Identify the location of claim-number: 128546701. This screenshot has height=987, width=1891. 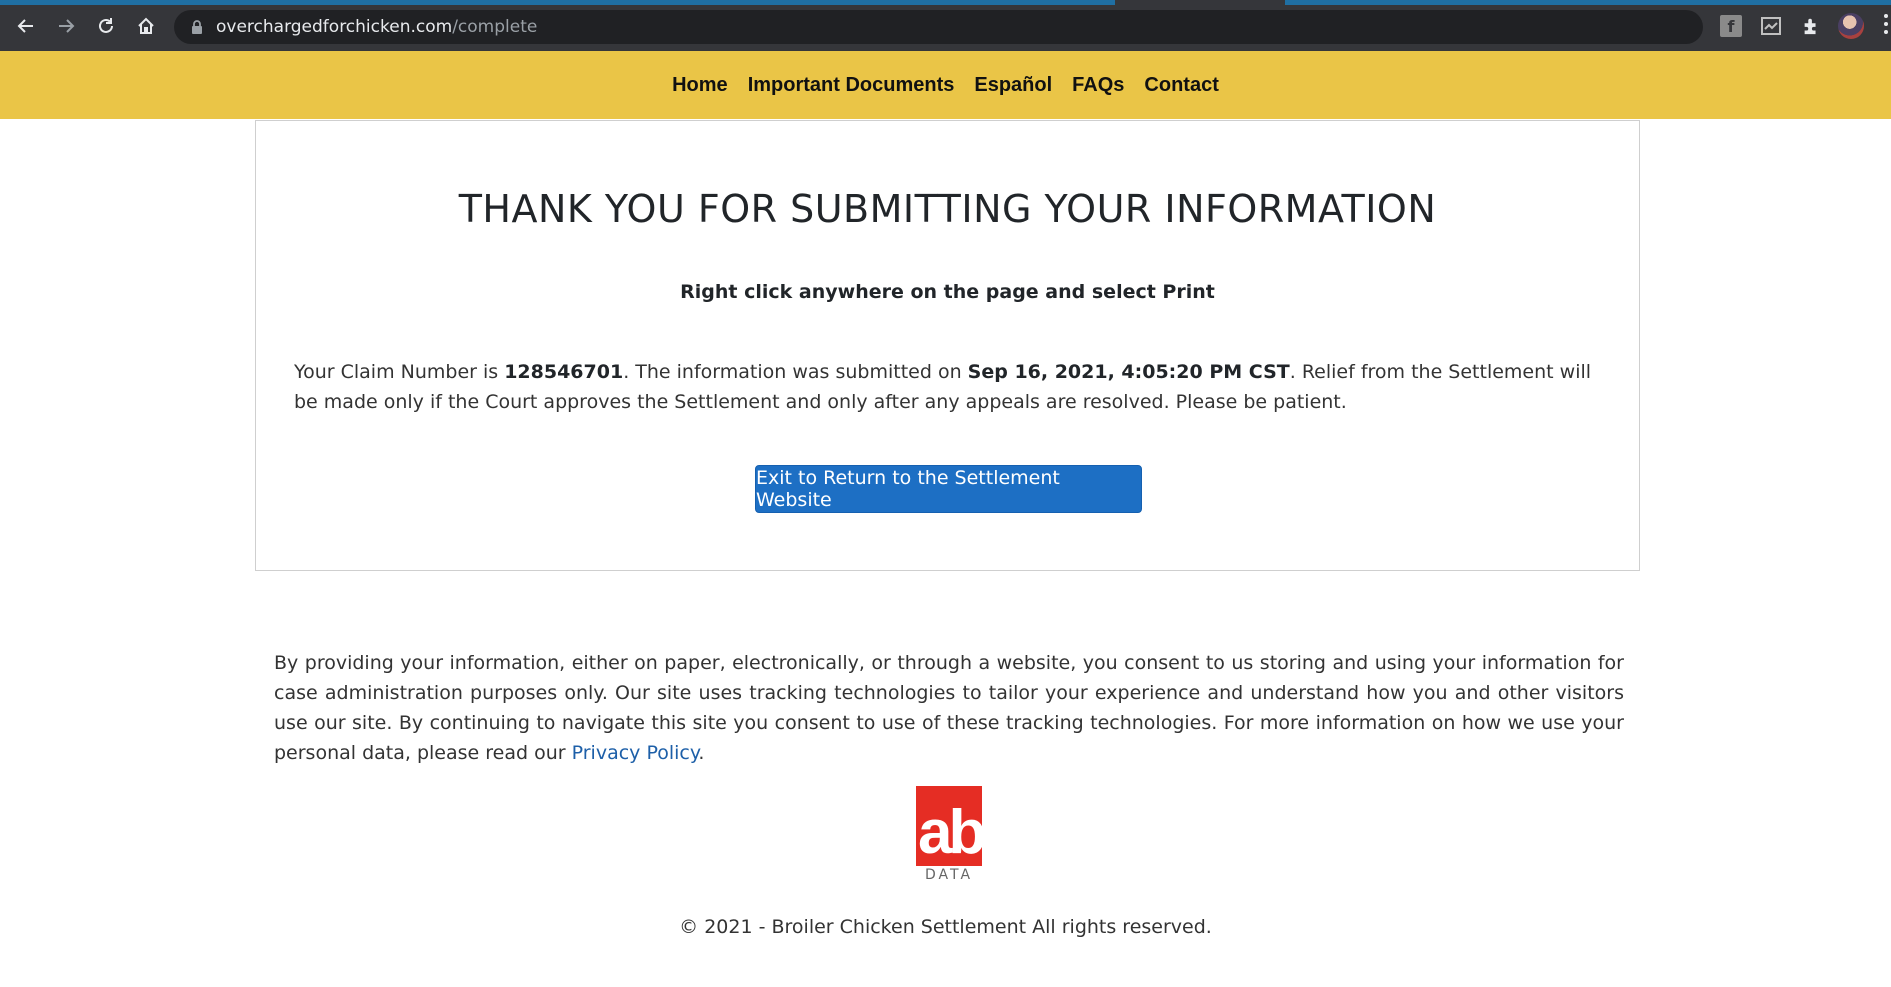
(564, 372).